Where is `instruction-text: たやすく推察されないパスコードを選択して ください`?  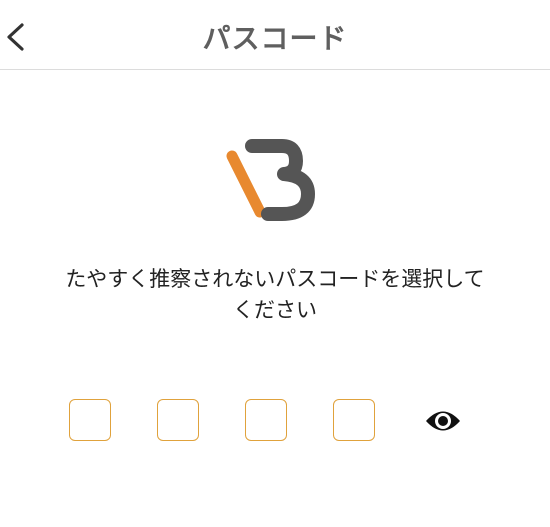 instruction-text: たやすく推察されないパスコードを選択して ください is located at coordinates (275, 295).